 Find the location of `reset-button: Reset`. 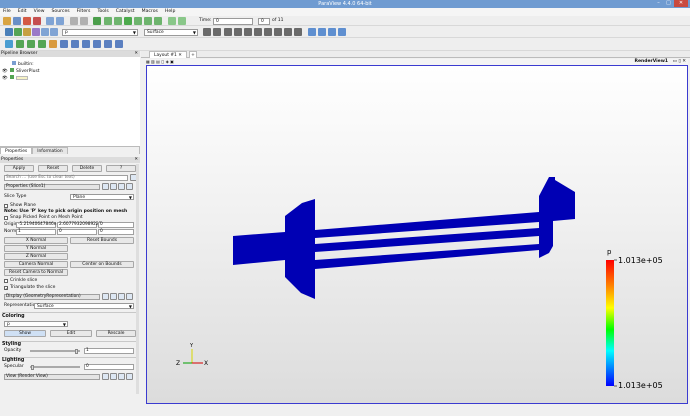

reset-button: Reset is located at coordinates (53, 168).